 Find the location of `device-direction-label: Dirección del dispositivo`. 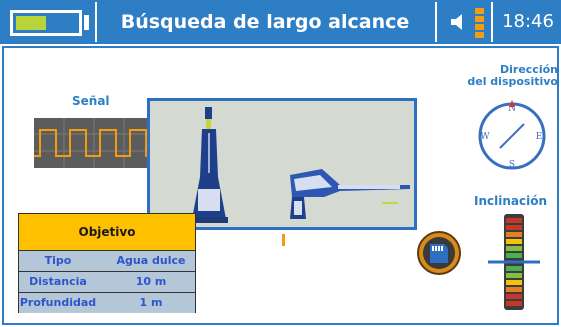

device-direction-label: Dirección del dispositivo is located at coordinates (512, 75).